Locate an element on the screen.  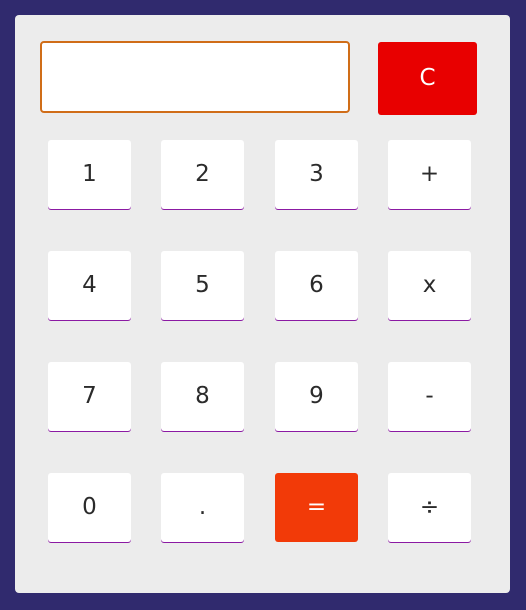
decimal-point-button: . is located at coordinates (202, 507).